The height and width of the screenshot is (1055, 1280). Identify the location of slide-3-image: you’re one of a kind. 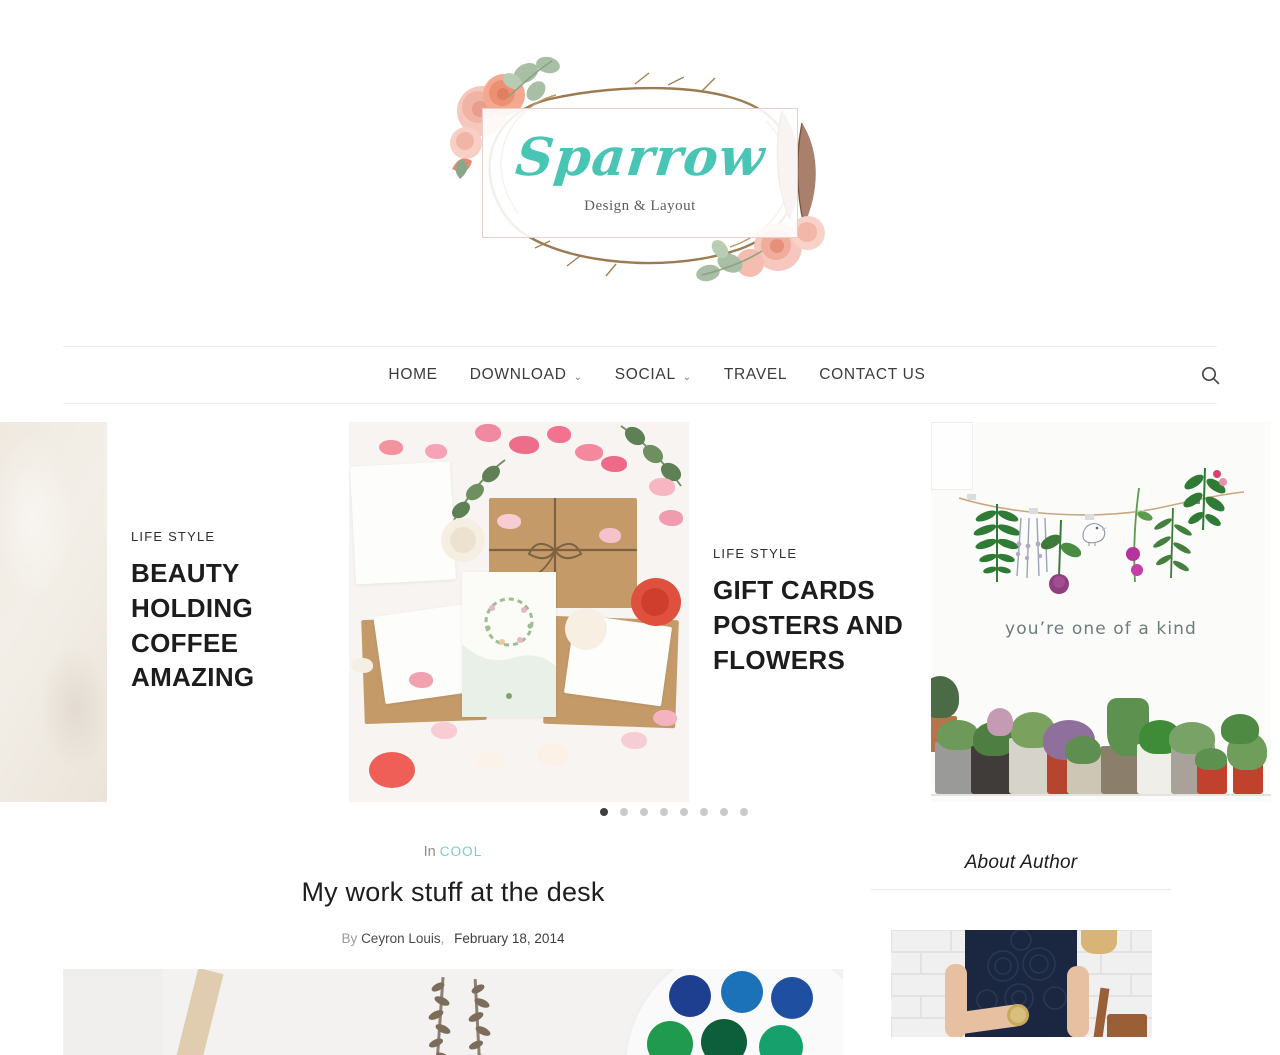
(1101, 612).